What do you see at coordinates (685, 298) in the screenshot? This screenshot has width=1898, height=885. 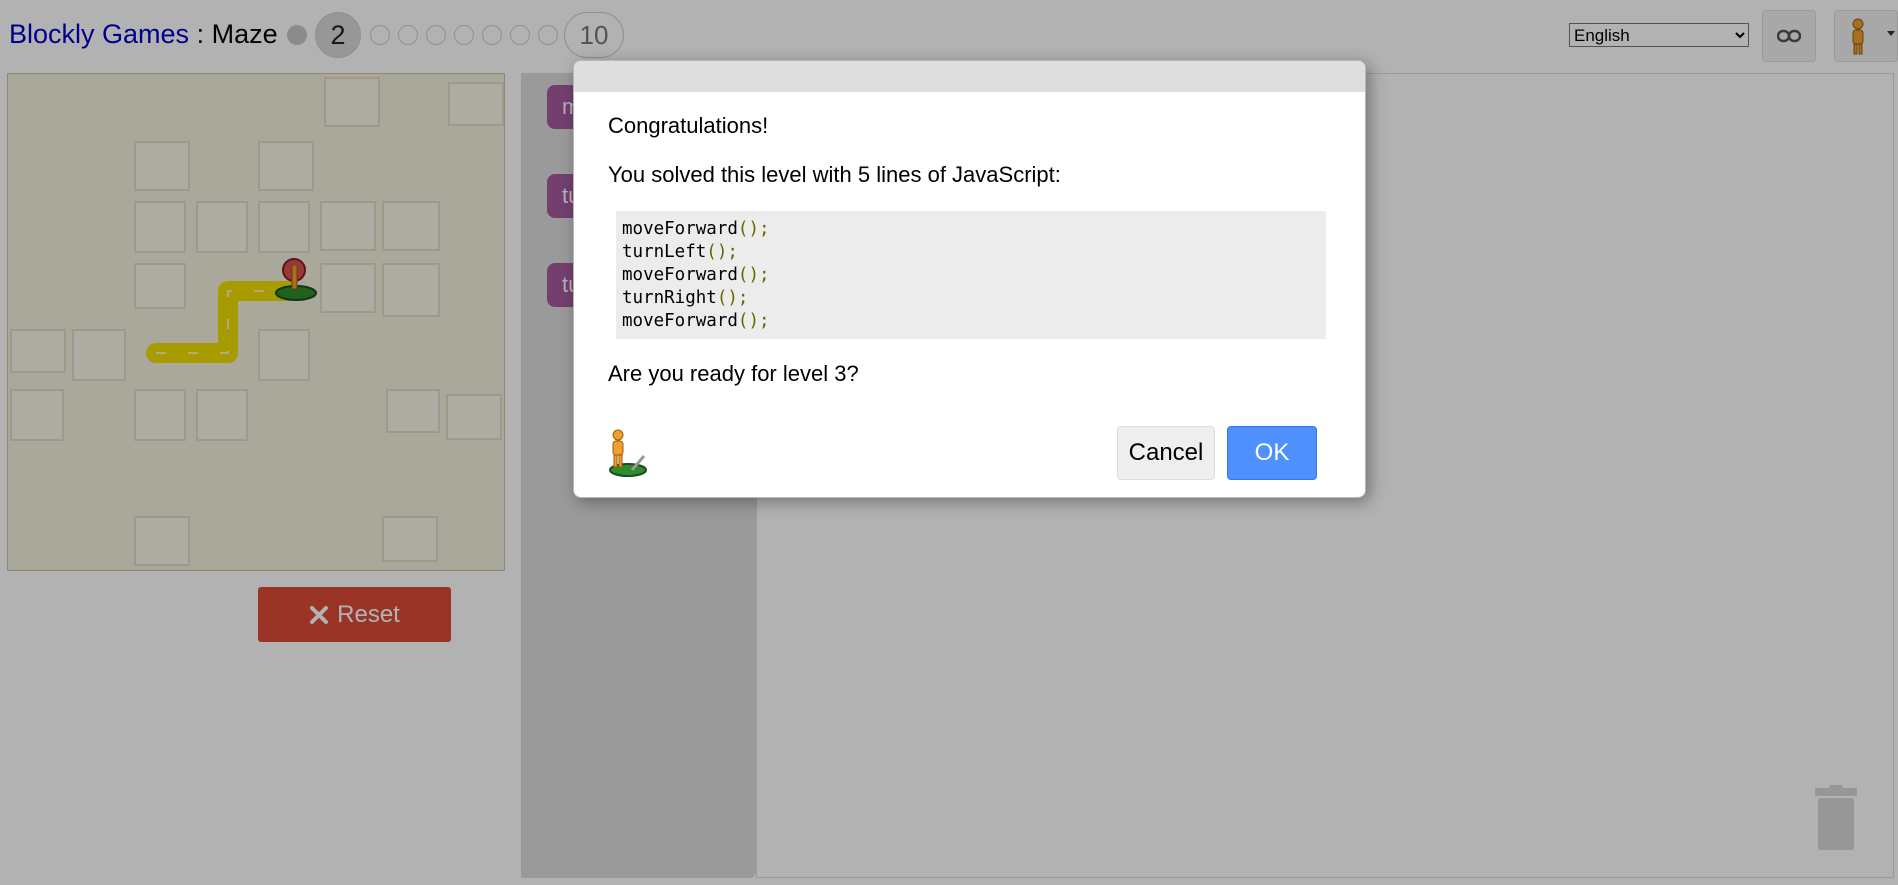 I see `code-line: turnRight();` at bounding box center [685, 298].